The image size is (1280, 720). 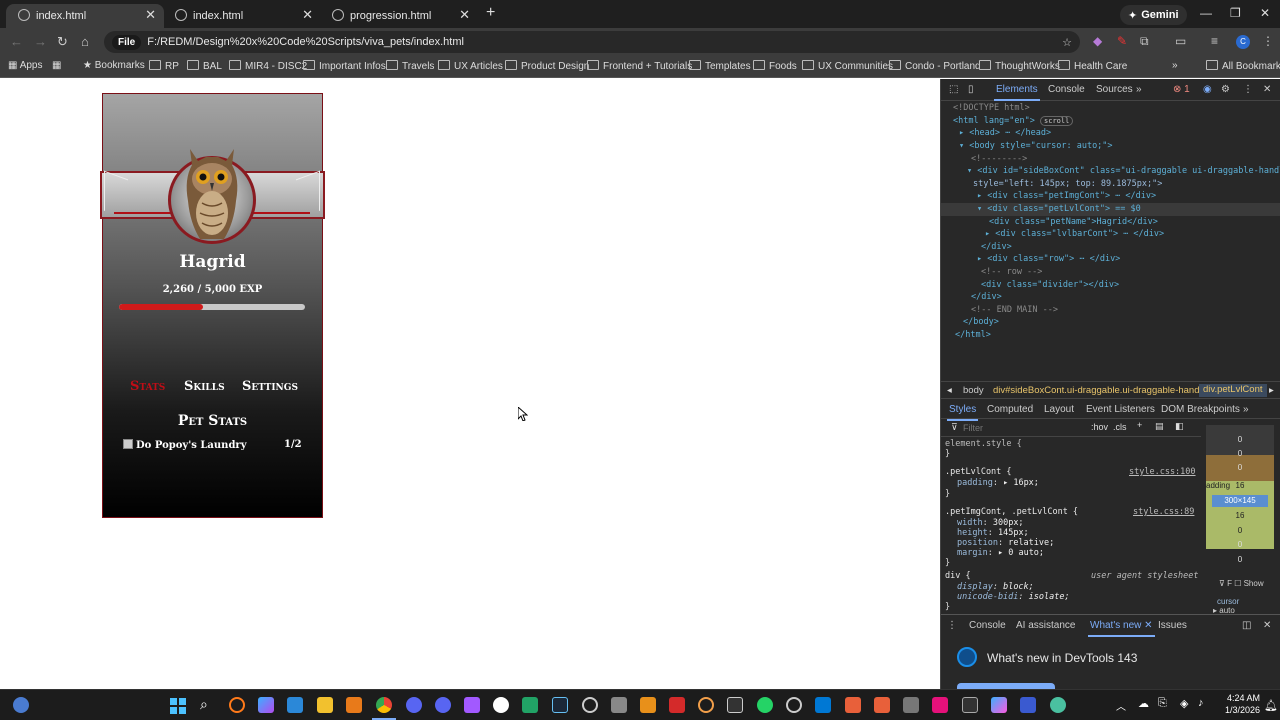 I want to click on drawer-tab-ai-assistance: AI assistance, so click(x=1045, y=625).